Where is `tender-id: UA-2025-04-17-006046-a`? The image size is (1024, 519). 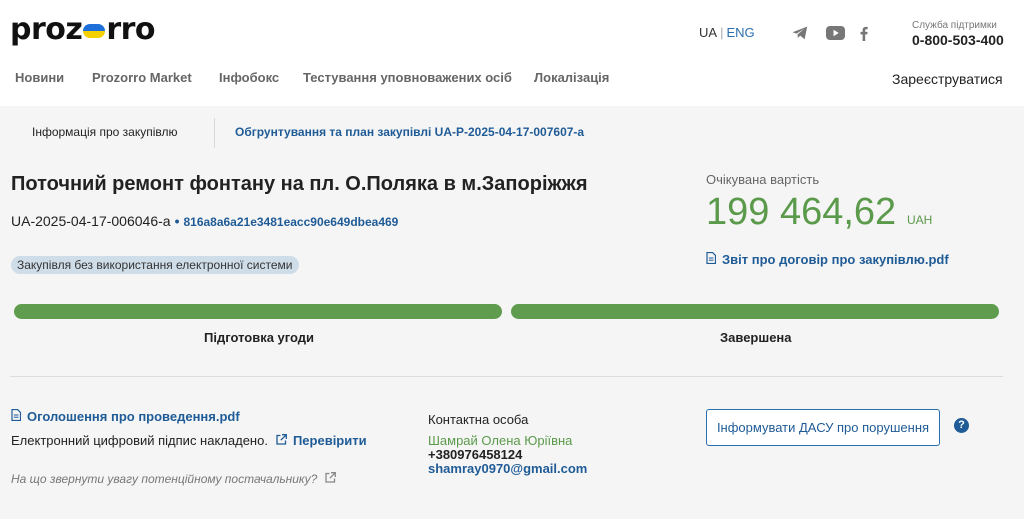
tender-id: UA-2025-04-17-006046-a is located at coordinates (91, 221).